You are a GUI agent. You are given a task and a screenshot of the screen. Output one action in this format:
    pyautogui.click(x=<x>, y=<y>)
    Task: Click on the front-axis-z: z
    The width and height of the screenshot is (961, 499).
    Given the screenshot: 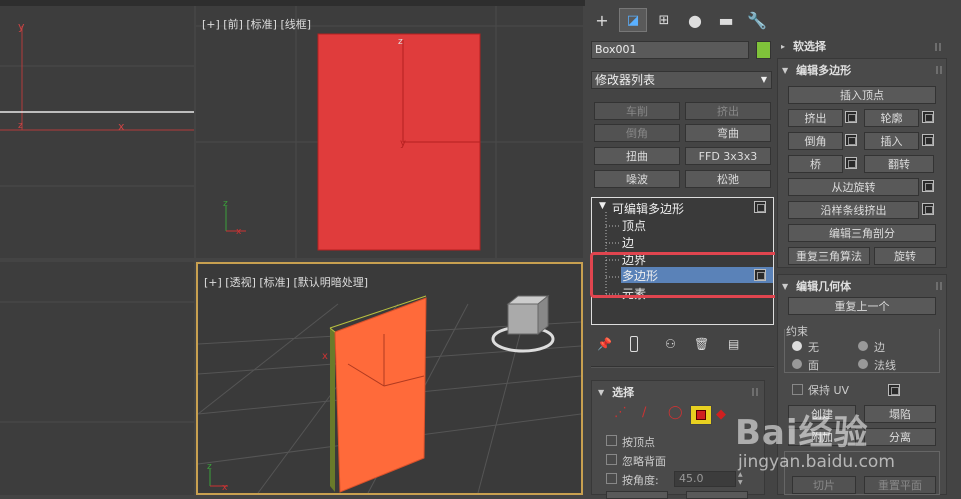 What is the action you would take?
    pyautogui.click(x=400, y=42)
    